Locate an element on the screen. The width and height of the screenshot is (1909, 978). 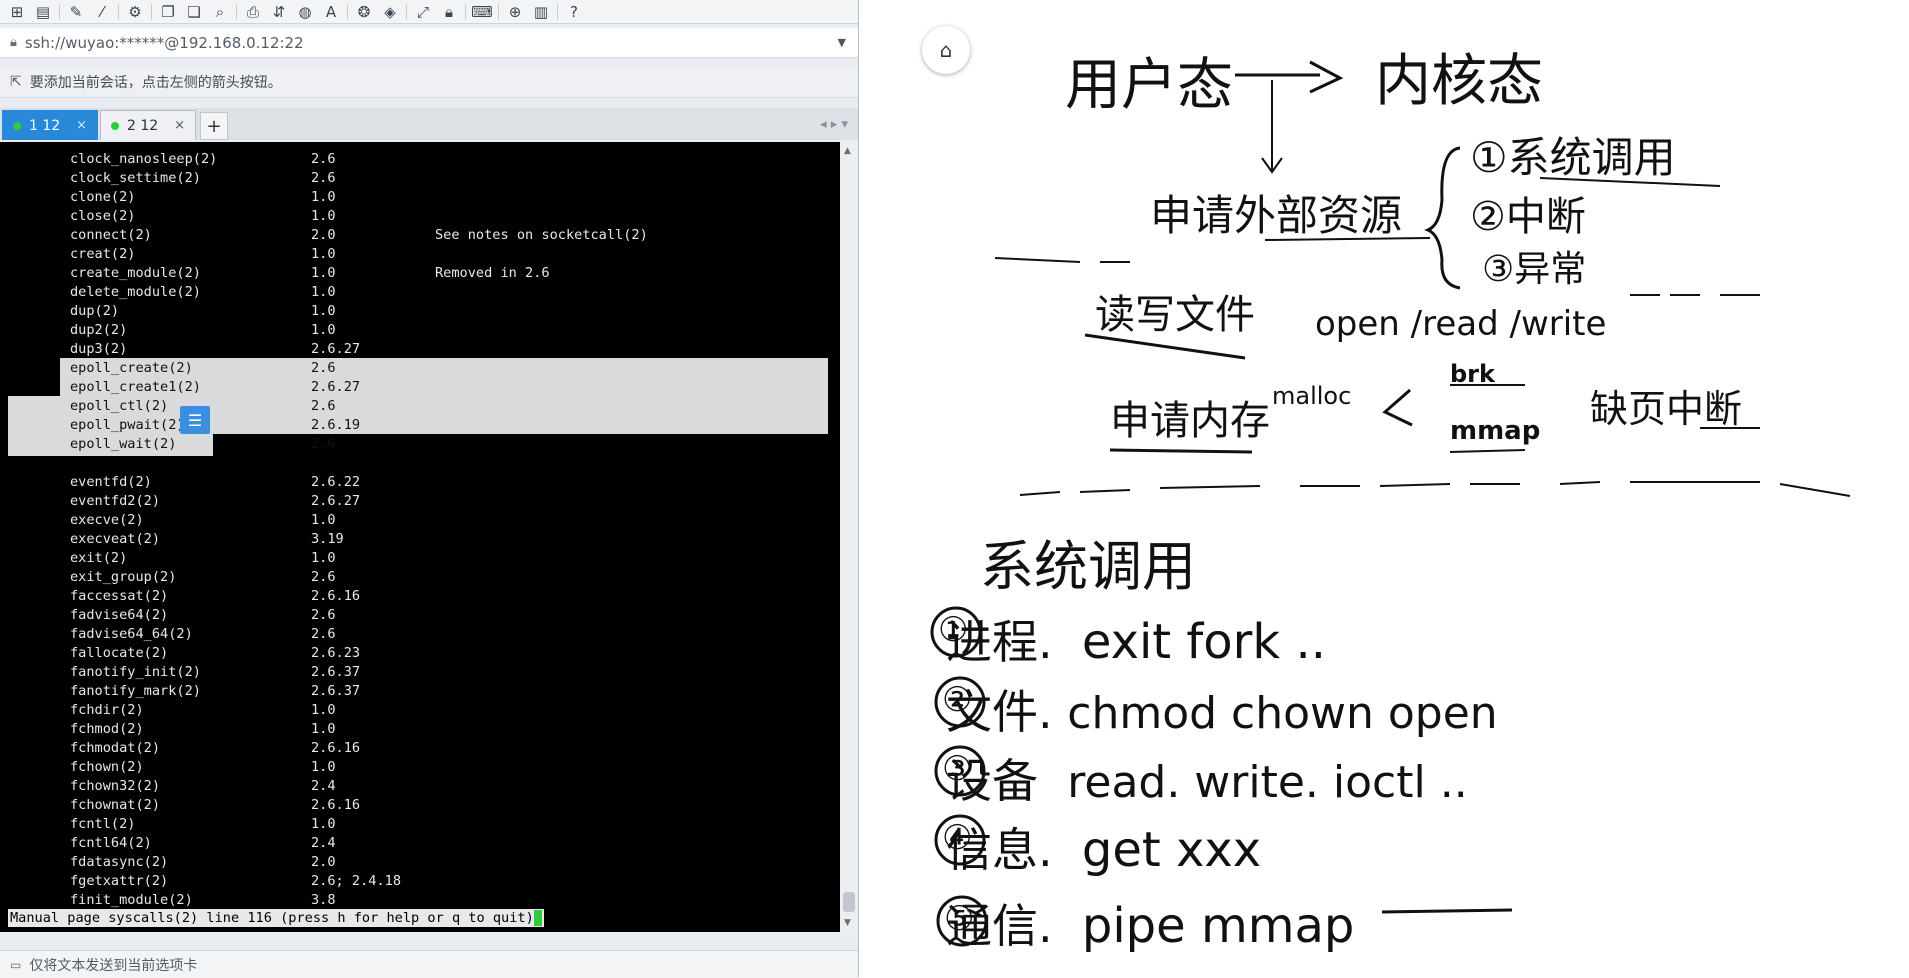
kernel-version: 2.6.19 is located at coordinates (336, 425).